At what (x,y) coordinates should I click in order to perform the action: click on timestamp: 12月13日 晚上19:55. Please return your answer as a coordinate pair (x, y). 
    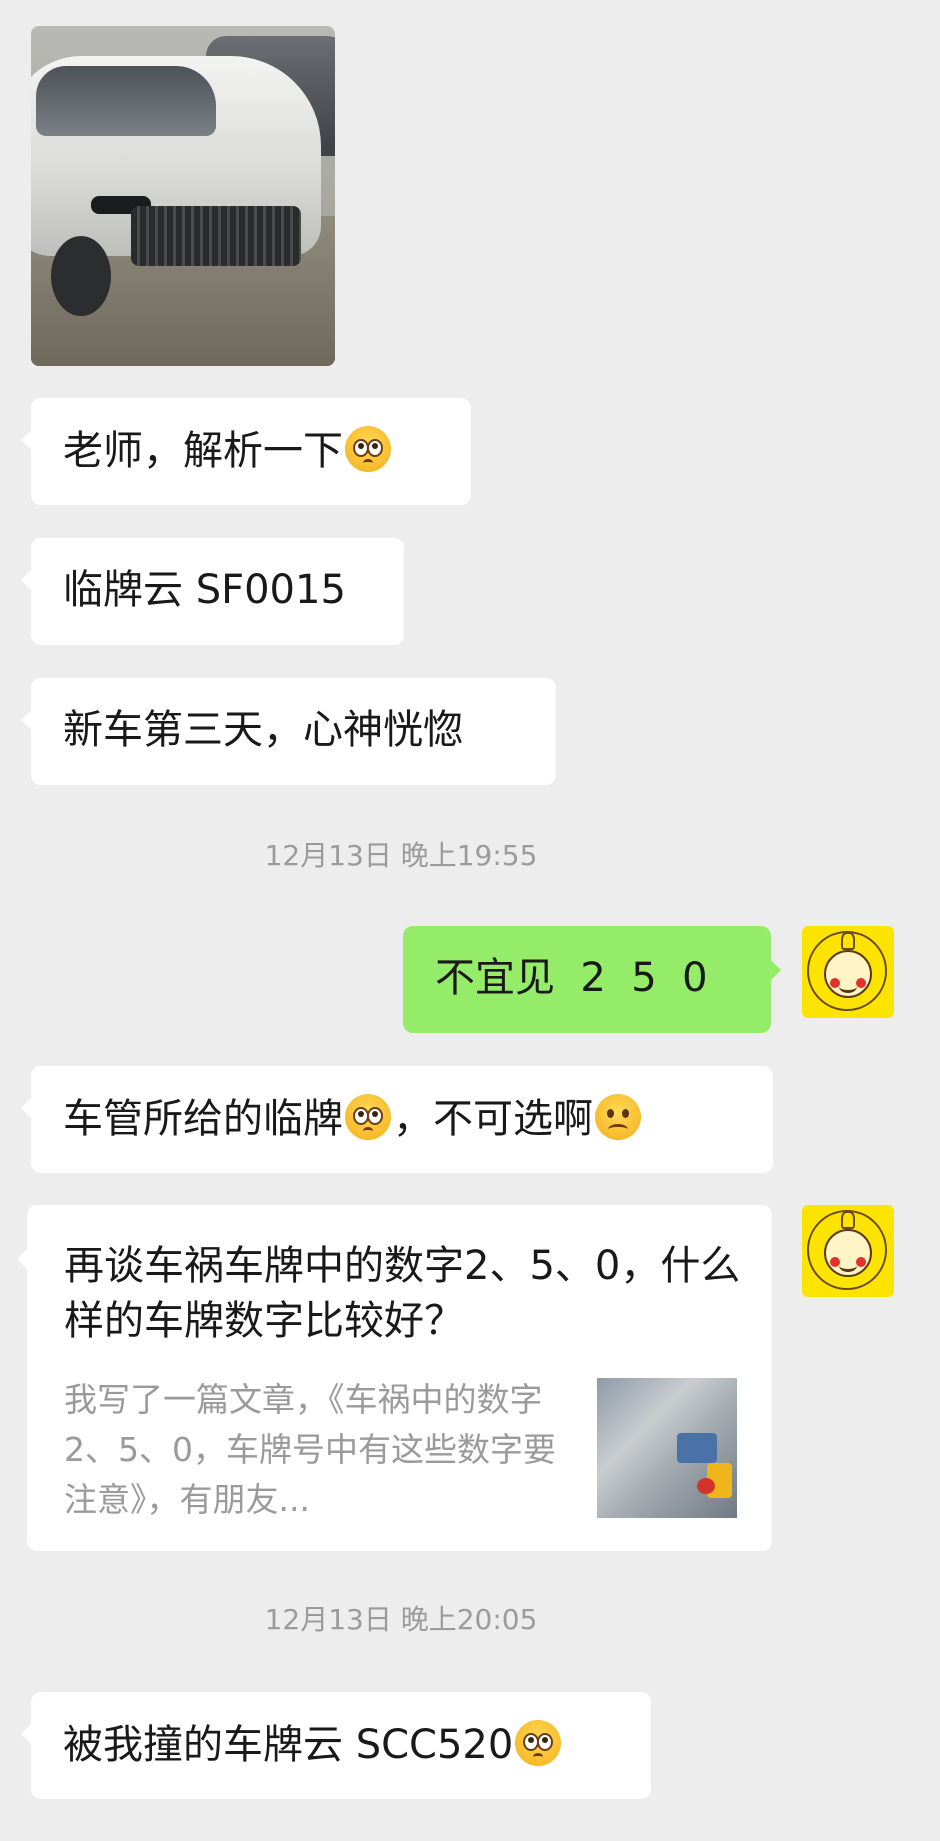
    Looking at the image, I should click on (401, 855).